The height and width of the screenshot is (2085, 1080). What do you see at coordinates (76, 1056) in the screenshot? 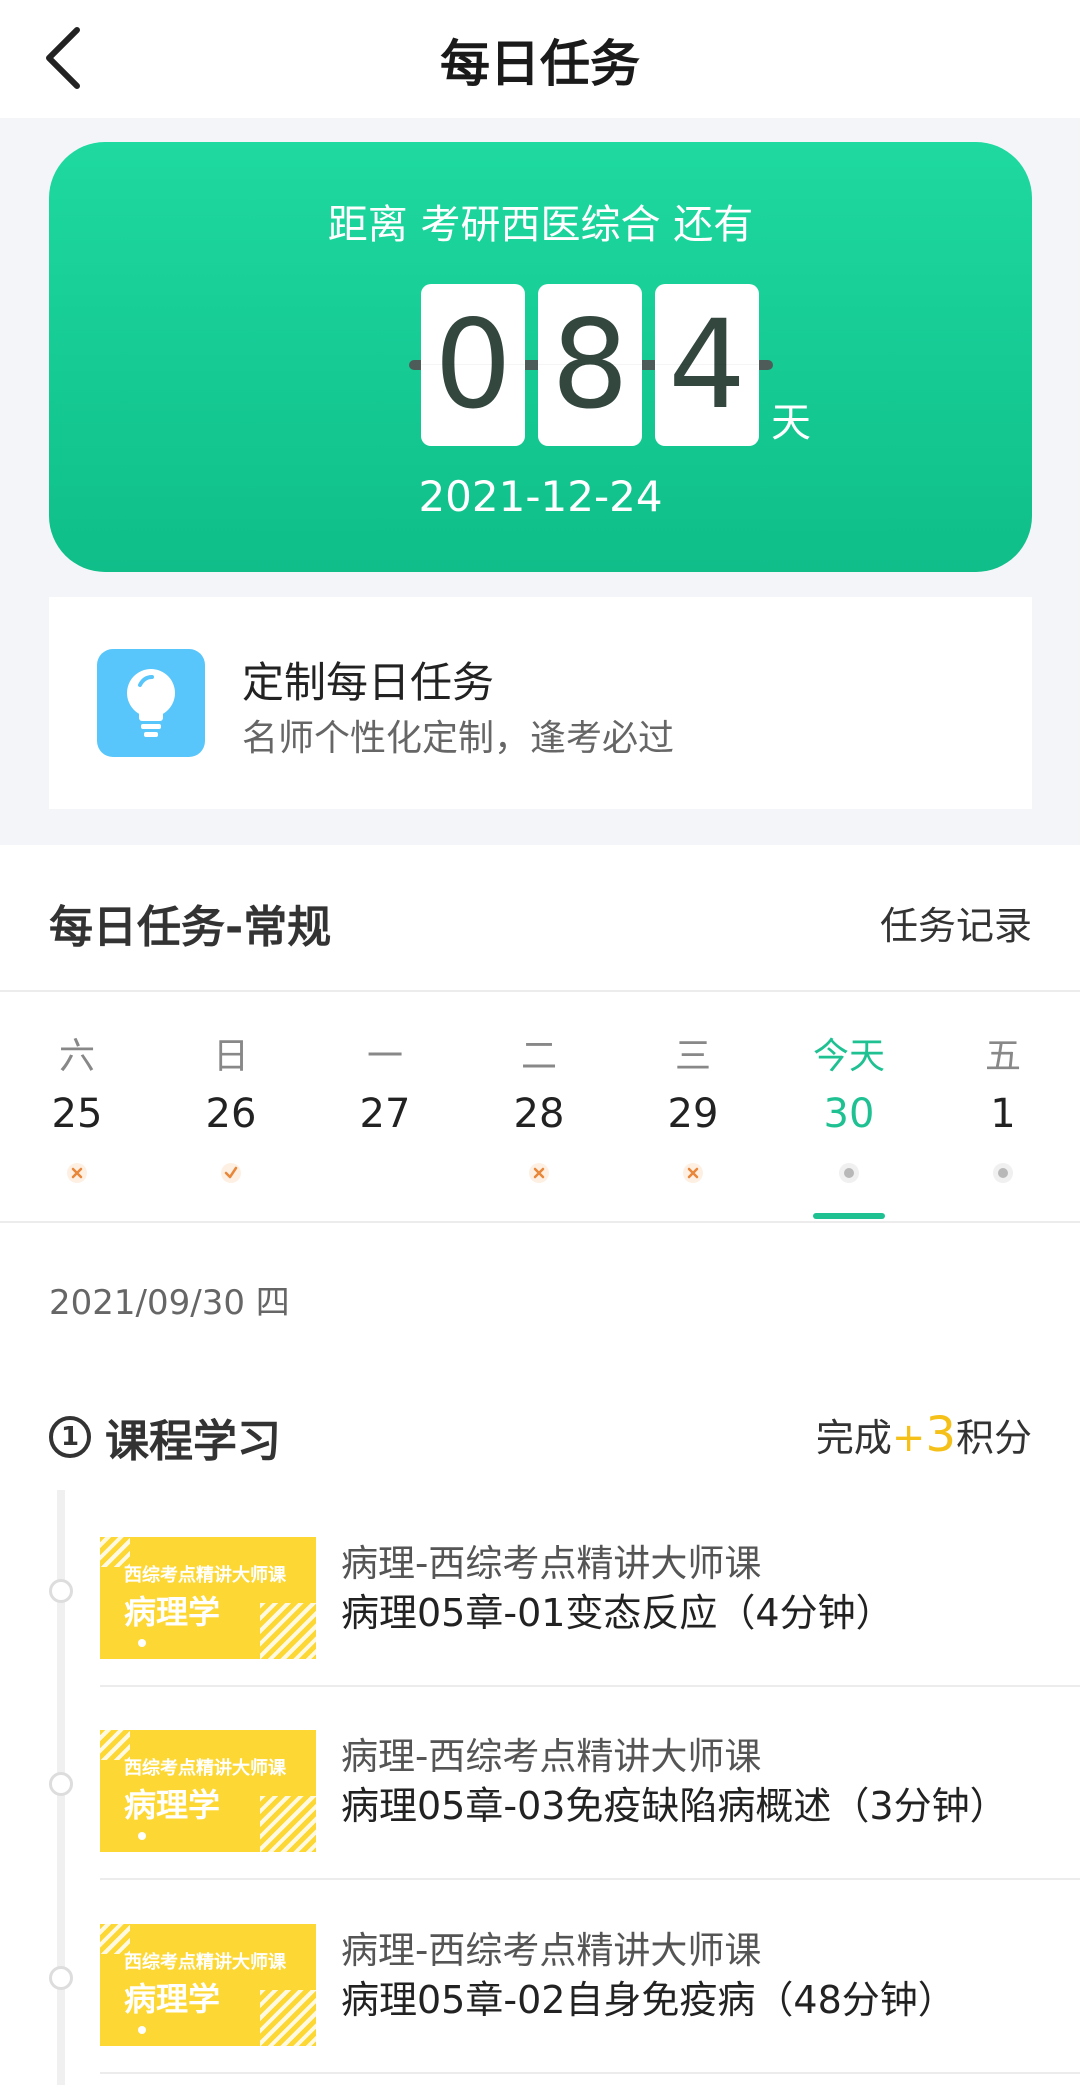
I see `weekday-label: 六` at bounding box center [76, 1056].